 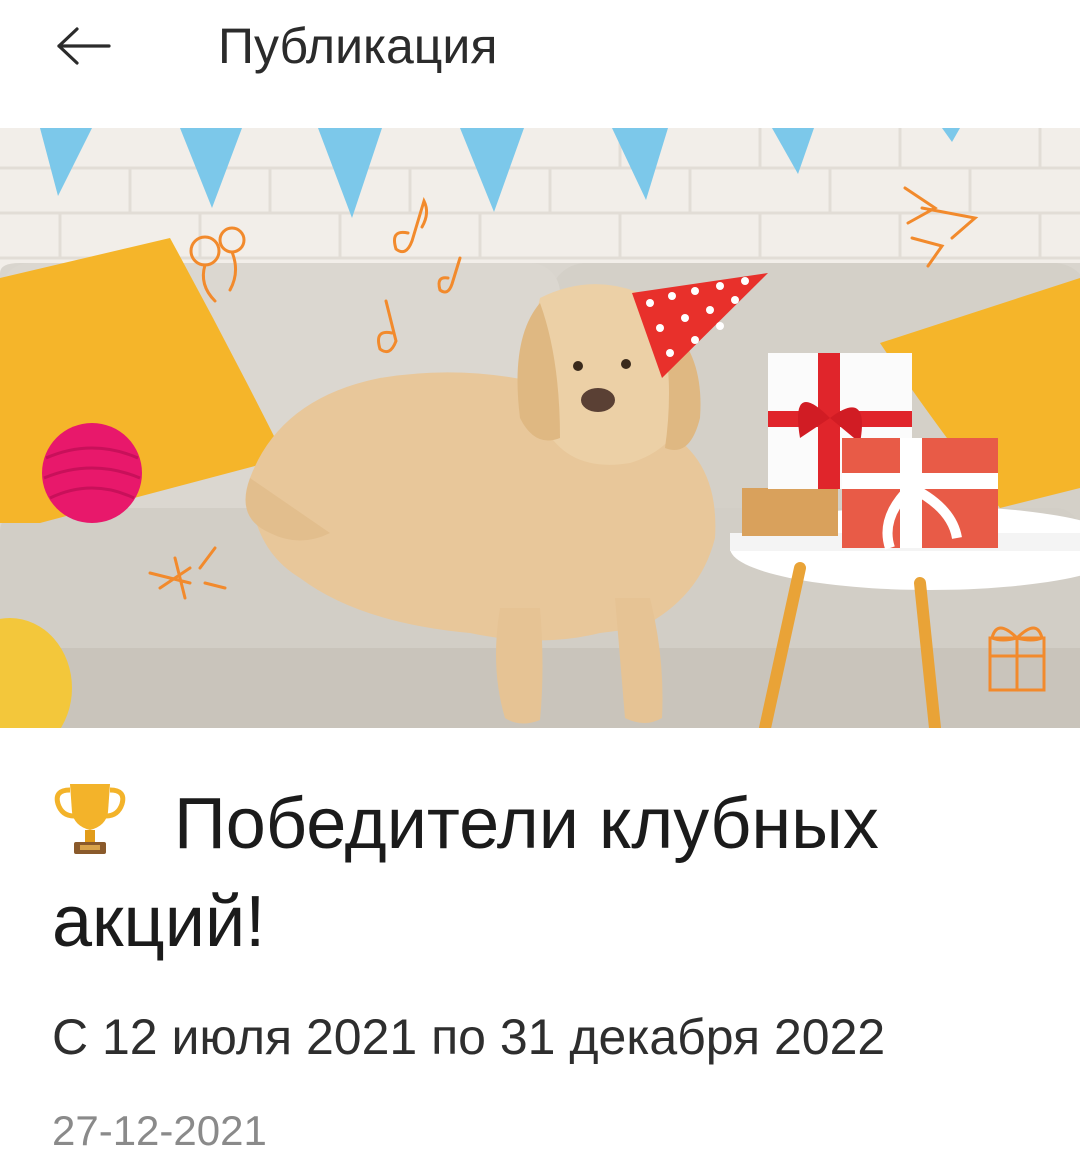 I want to click on promotion-period: С 12 июля 2021 по 31 декабря 2022, so click(x=469, y=1037).